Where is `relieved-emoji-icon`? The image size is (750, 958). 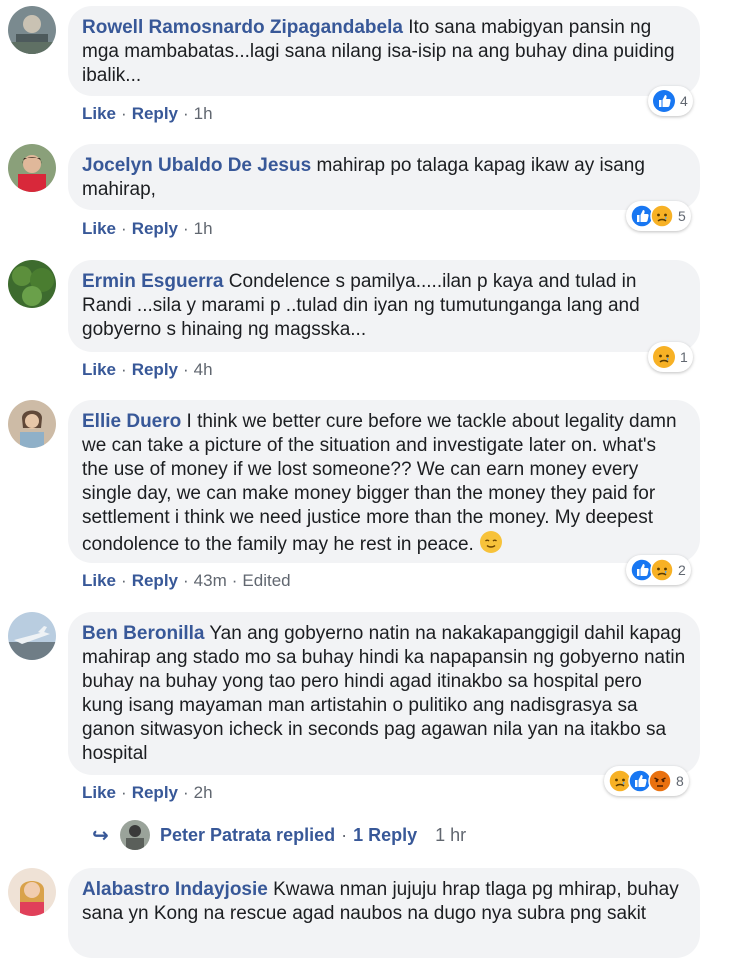
relieved-emoji-icon is located at coordinates (491, 542).